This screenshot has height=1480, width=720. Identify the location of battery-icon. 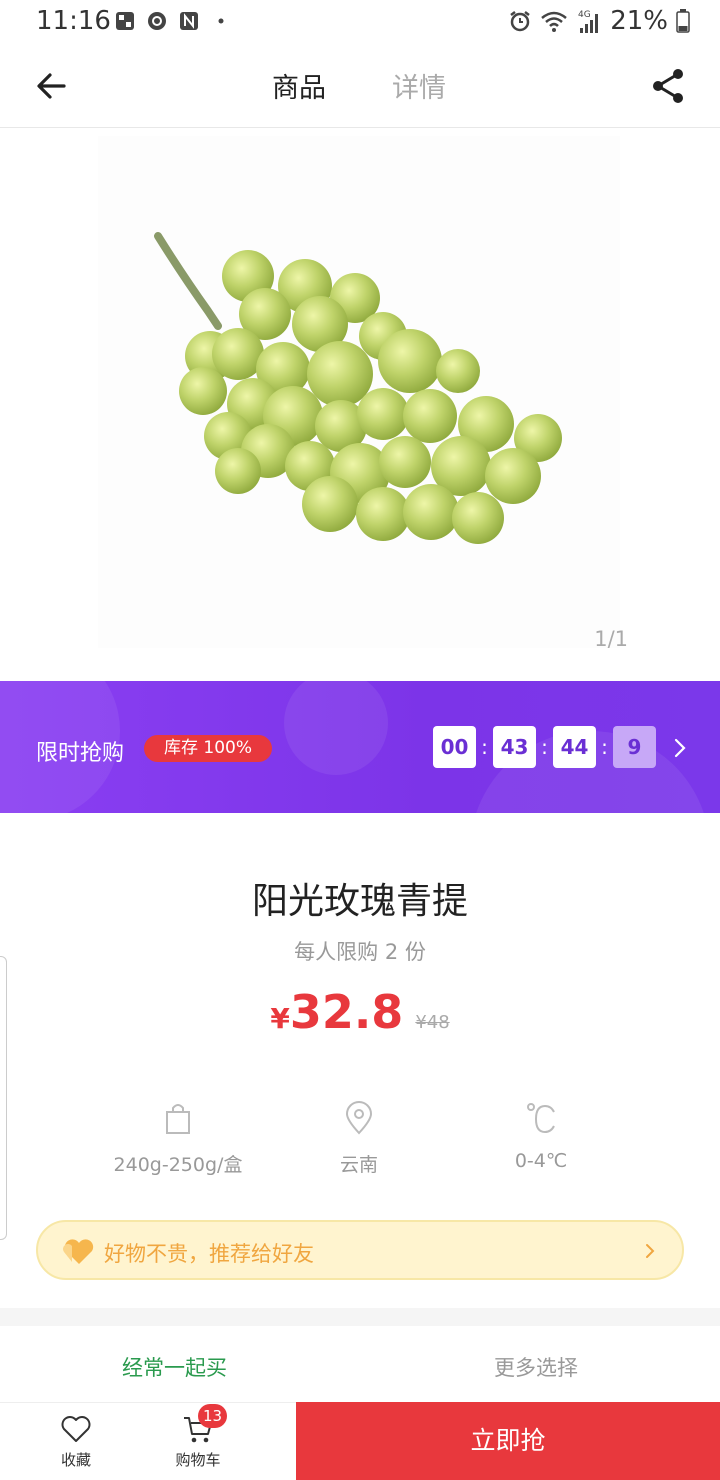
(683, 21).